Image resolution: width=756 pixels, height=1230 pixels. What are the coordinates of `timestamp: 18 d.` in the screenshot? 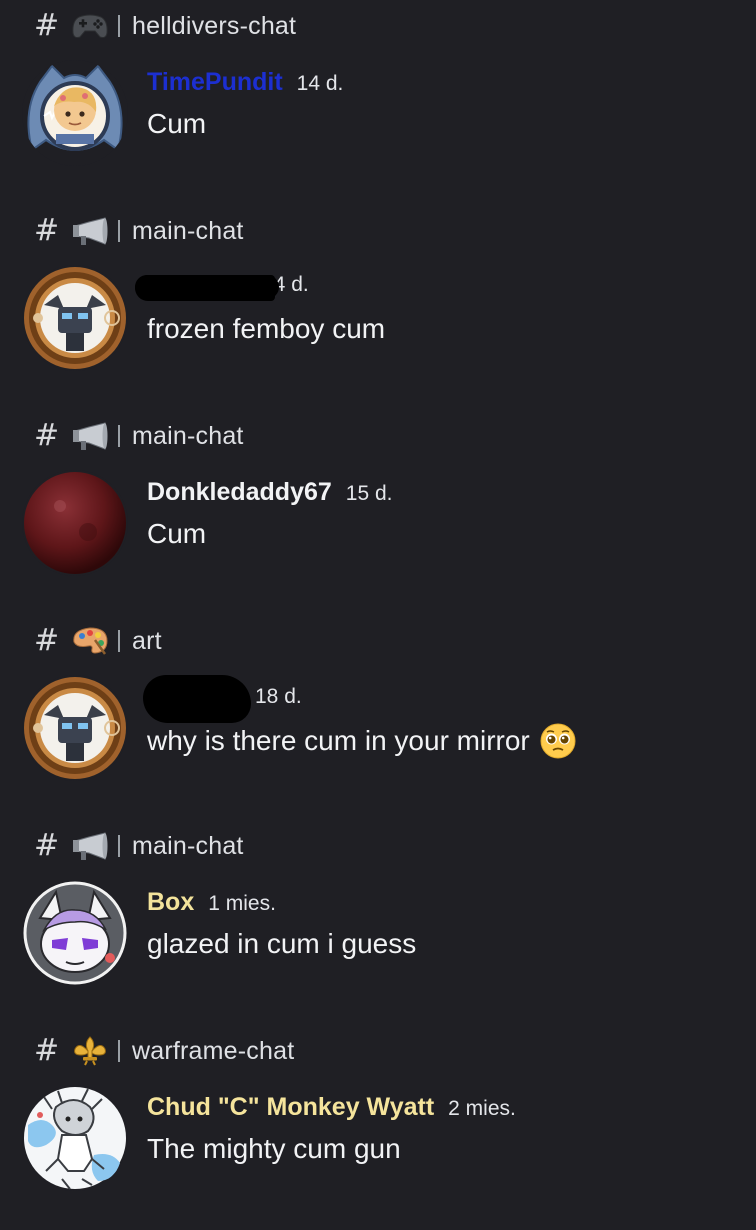 It's located at (278, 696).